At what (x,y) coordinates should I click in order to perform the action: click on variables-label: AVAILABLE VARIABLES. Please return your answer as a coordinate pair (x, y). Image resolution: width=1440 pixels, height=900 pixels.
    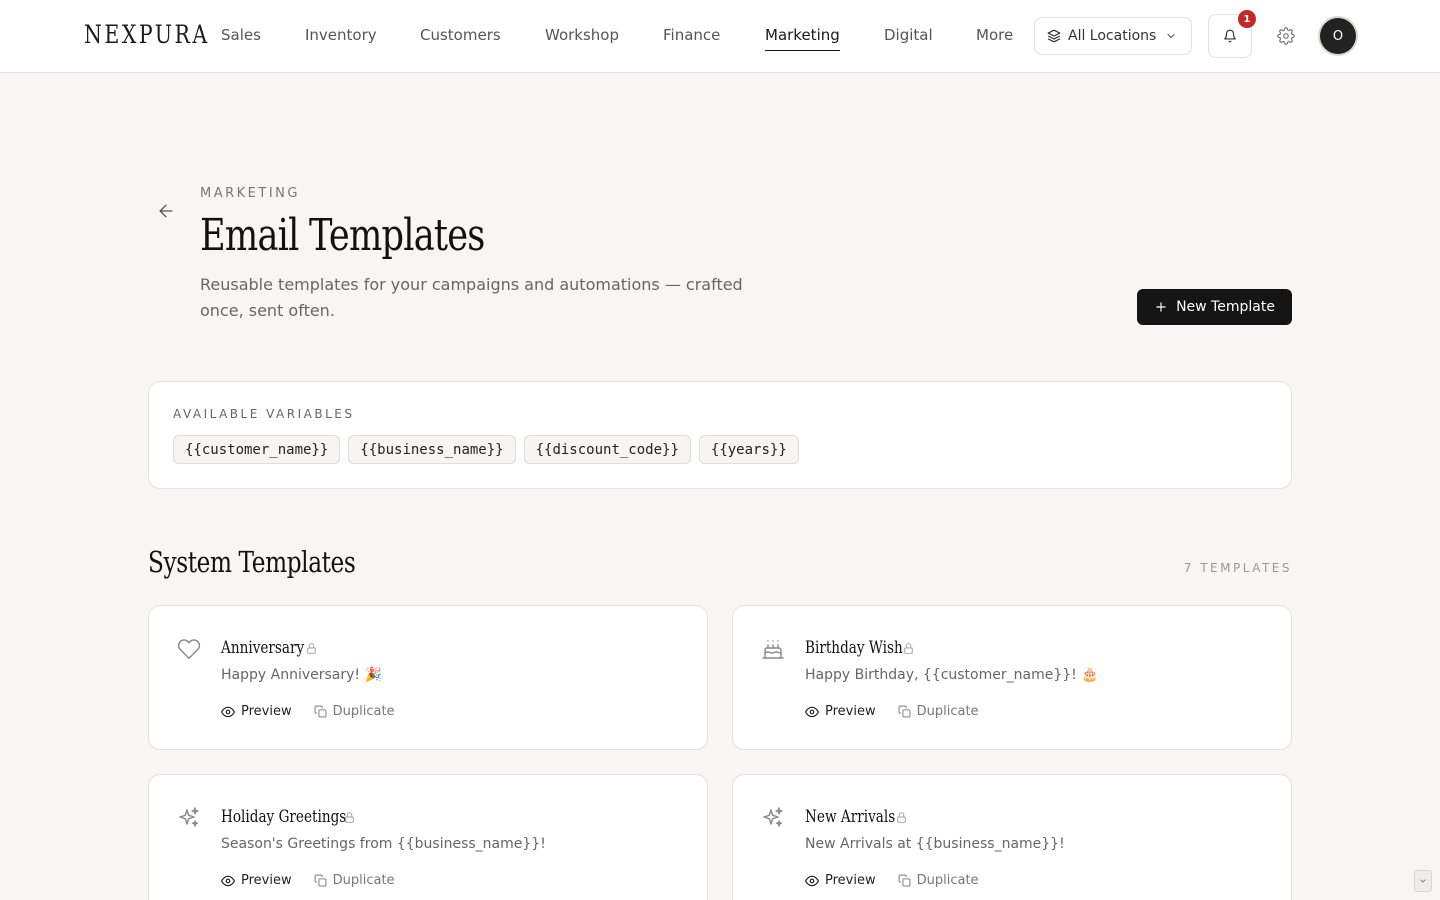
    Looking at the image, I should click on (264, 414).